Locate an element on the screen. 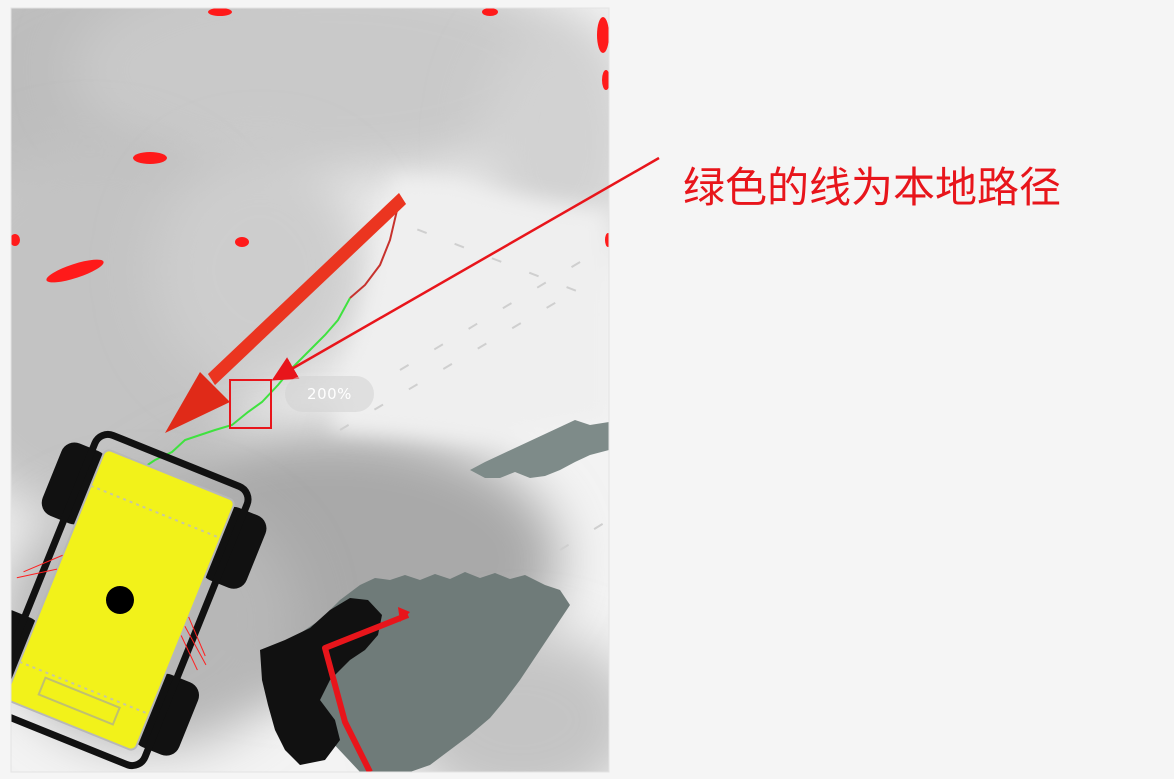 This screenshot has width=1174, height=779. zoom-indicator: 200% is located at coordinates (329, 394).